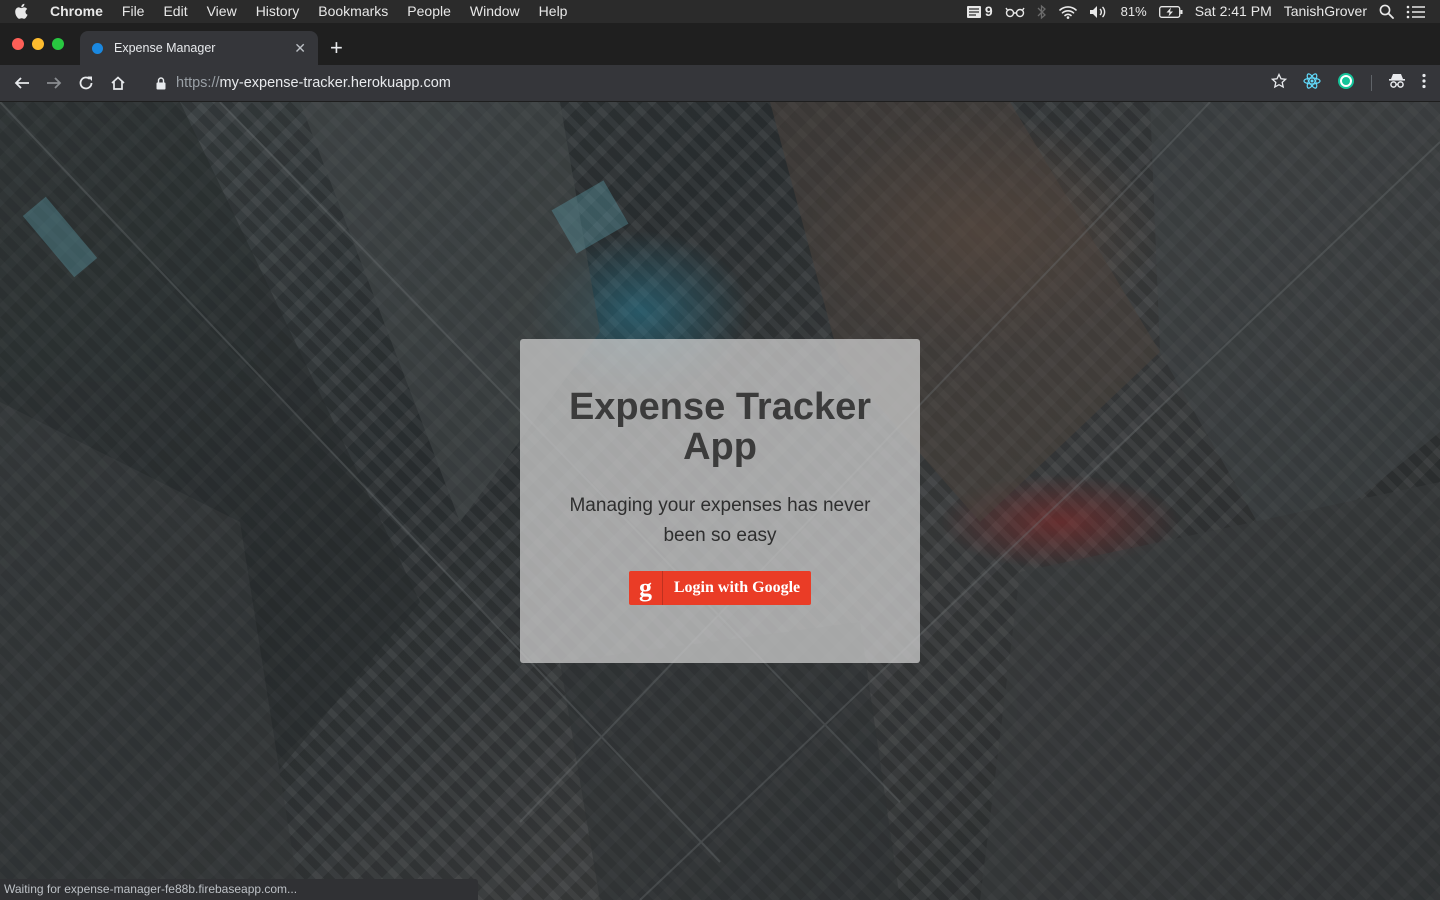 This screenshot has width=1440, height=900. Describe the element at coordinates (988, 11) in the screenshot. I see `notification-count: 9` at that location.